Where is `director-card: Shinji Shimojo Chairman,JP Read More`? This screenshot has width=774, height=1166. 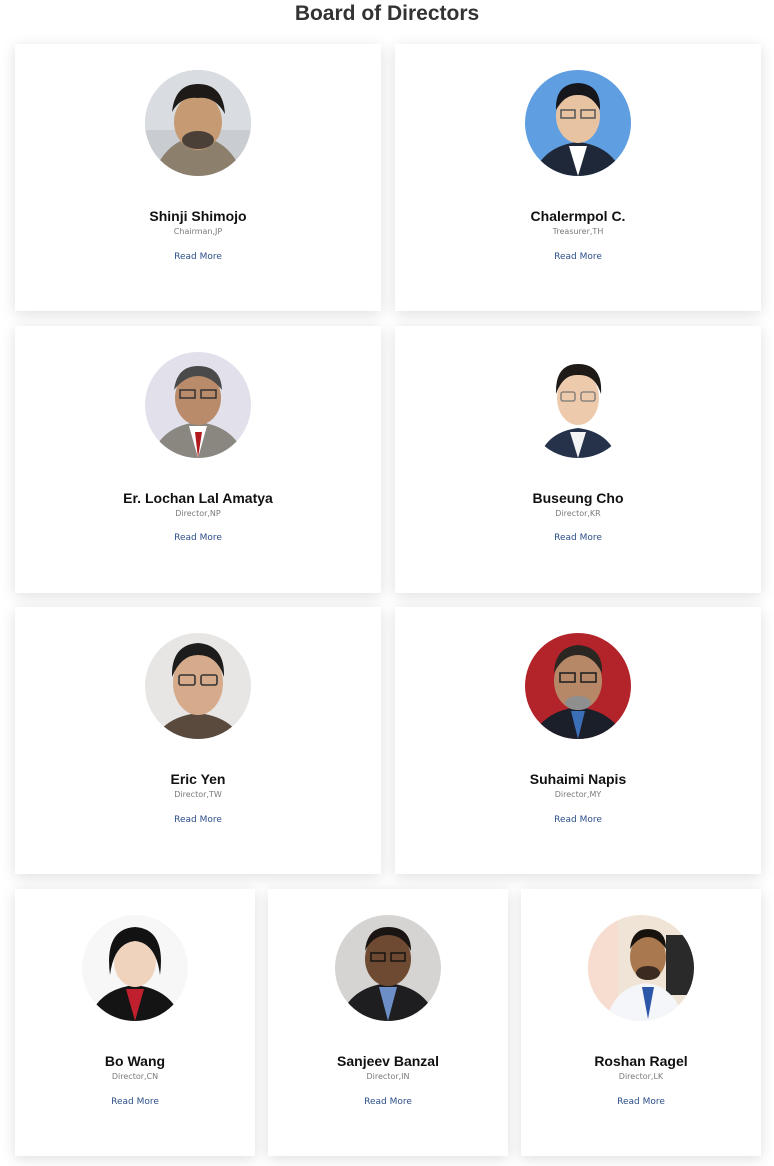
director-card: Shinji Shimojo Chairman,JP Read More is located at coordinates (198, 177).